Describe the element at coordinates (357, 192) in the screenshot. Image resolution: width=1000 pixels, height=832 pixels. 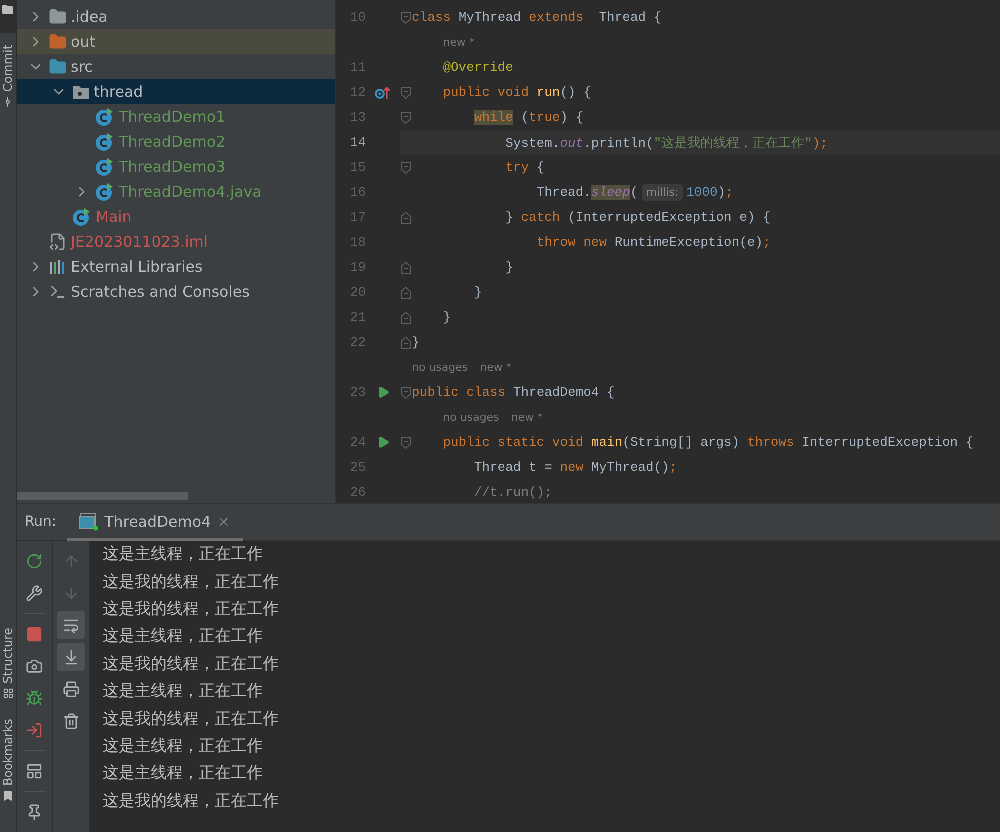
I see `line-number: 16` at that location.